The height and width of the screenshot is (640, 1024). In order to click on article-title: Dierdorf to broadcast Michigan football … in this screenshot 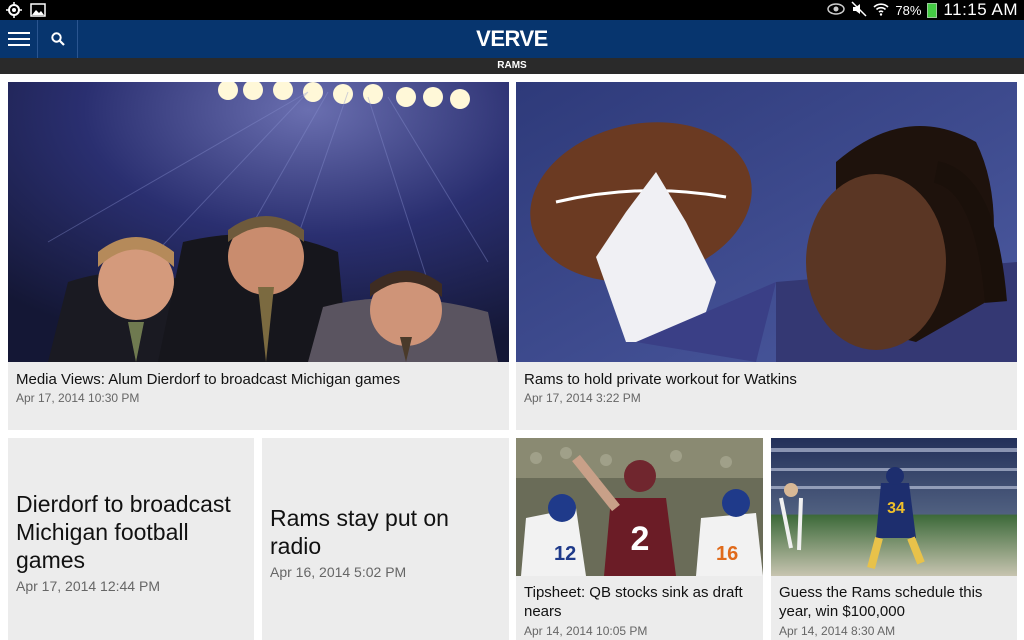, I will do `click(123, 532)`.